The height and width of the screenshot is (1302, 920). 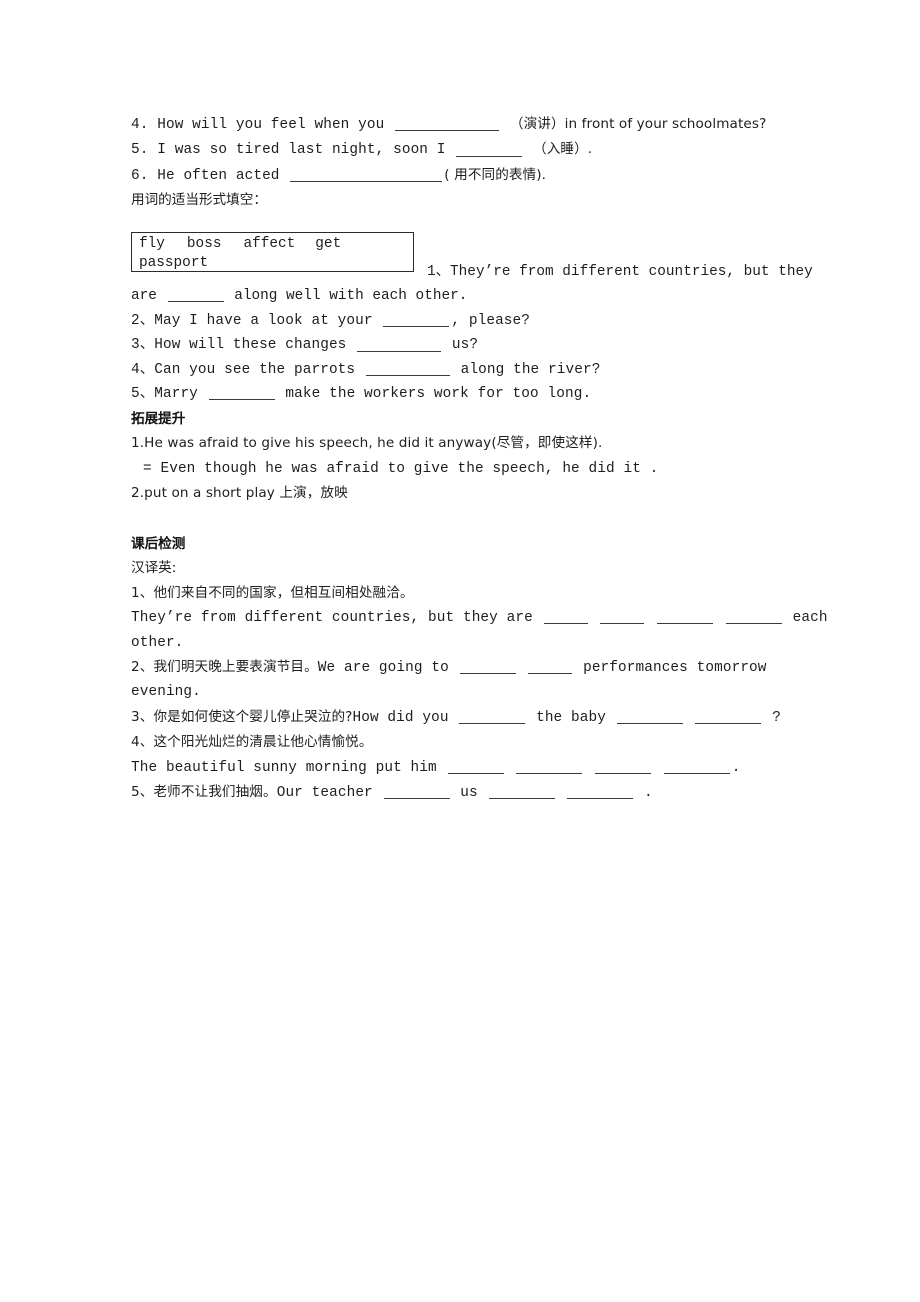 What do you see at coordinates (810, 618) in the screenshot?
I see `english-text-mid: each` at bounding box center [810, 618].